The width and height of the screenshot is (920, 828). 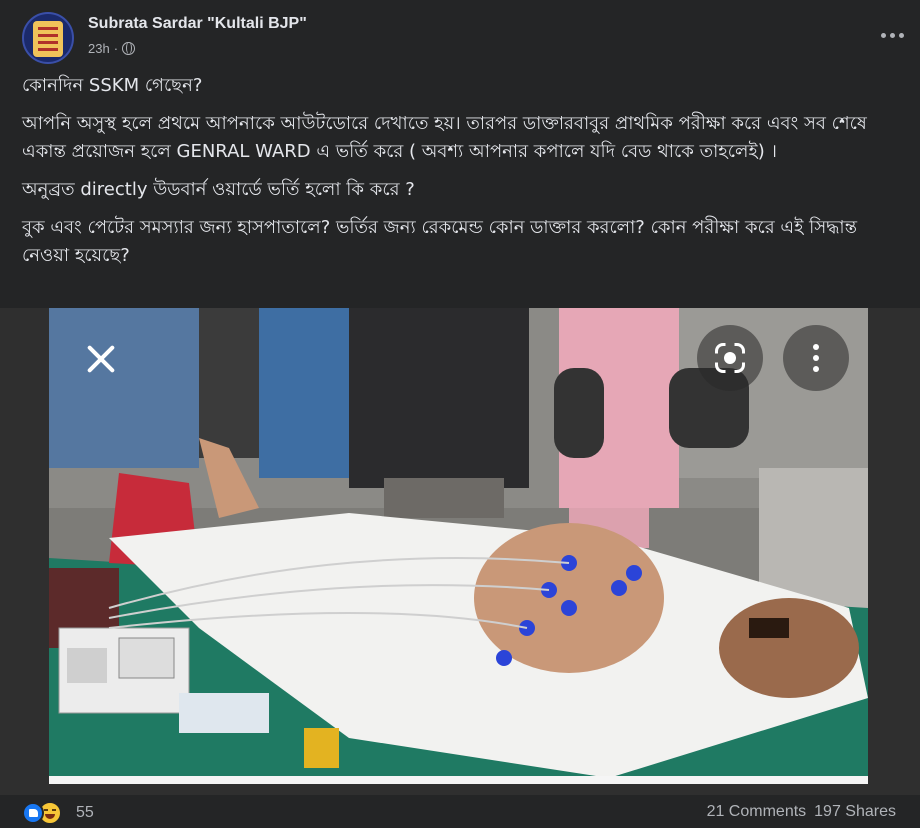 What do you see at coordinates (855, 812) in the screenshot?
I see `shares-count-link: 197 Shares` at bounding box center [855, 812].